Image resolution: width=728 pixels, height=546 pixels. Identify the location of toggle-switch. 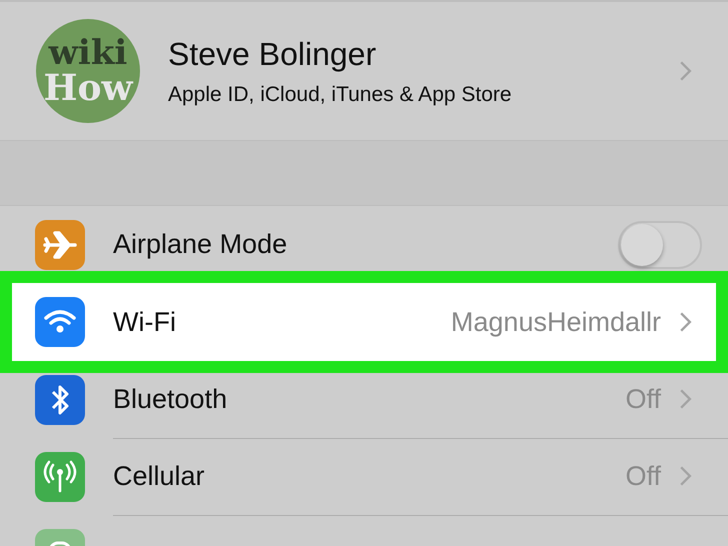
(660, 244).